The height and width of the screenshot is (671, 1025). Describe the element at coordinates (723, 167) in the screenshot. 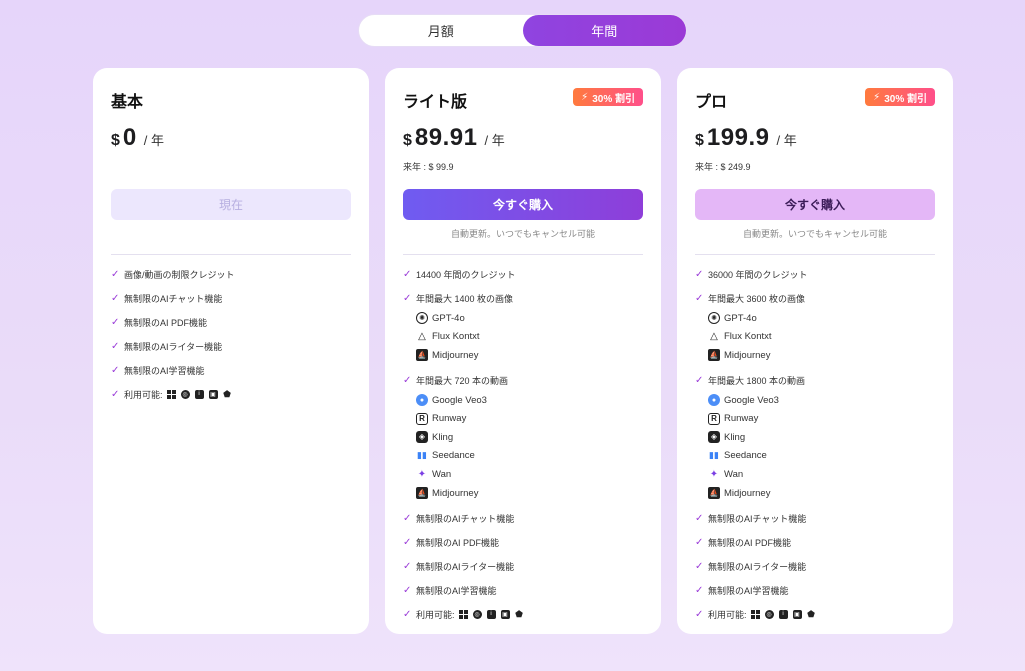

I see `next-year-price: 来年 : $ 249.9` at that location.